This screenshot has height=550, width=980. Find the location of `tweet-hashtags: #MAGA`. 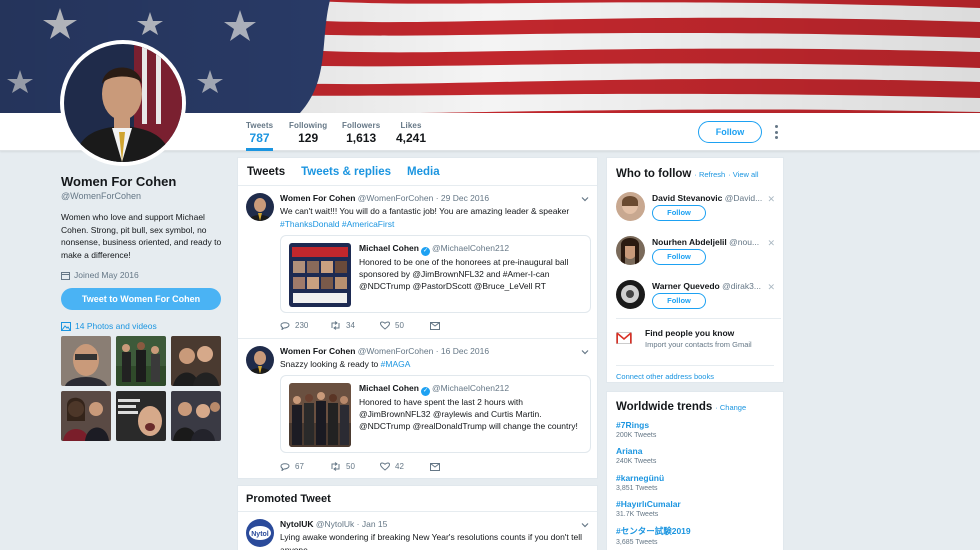

tweet-hashtags: #MAGA is located at coordinates (396, 364).